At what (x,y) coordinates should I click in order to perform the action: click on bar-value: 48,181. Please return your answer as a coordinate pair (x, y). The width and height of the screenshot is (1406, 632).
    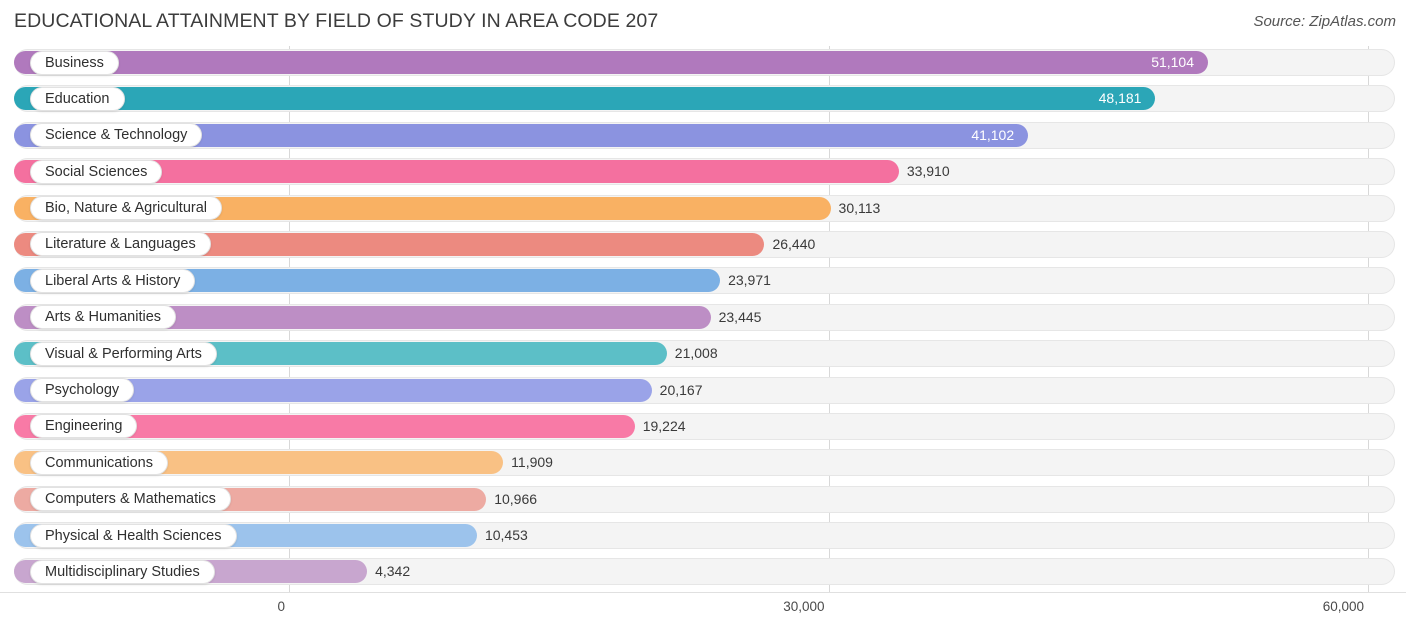
    Looking at the image, I should click on (1120, 98).